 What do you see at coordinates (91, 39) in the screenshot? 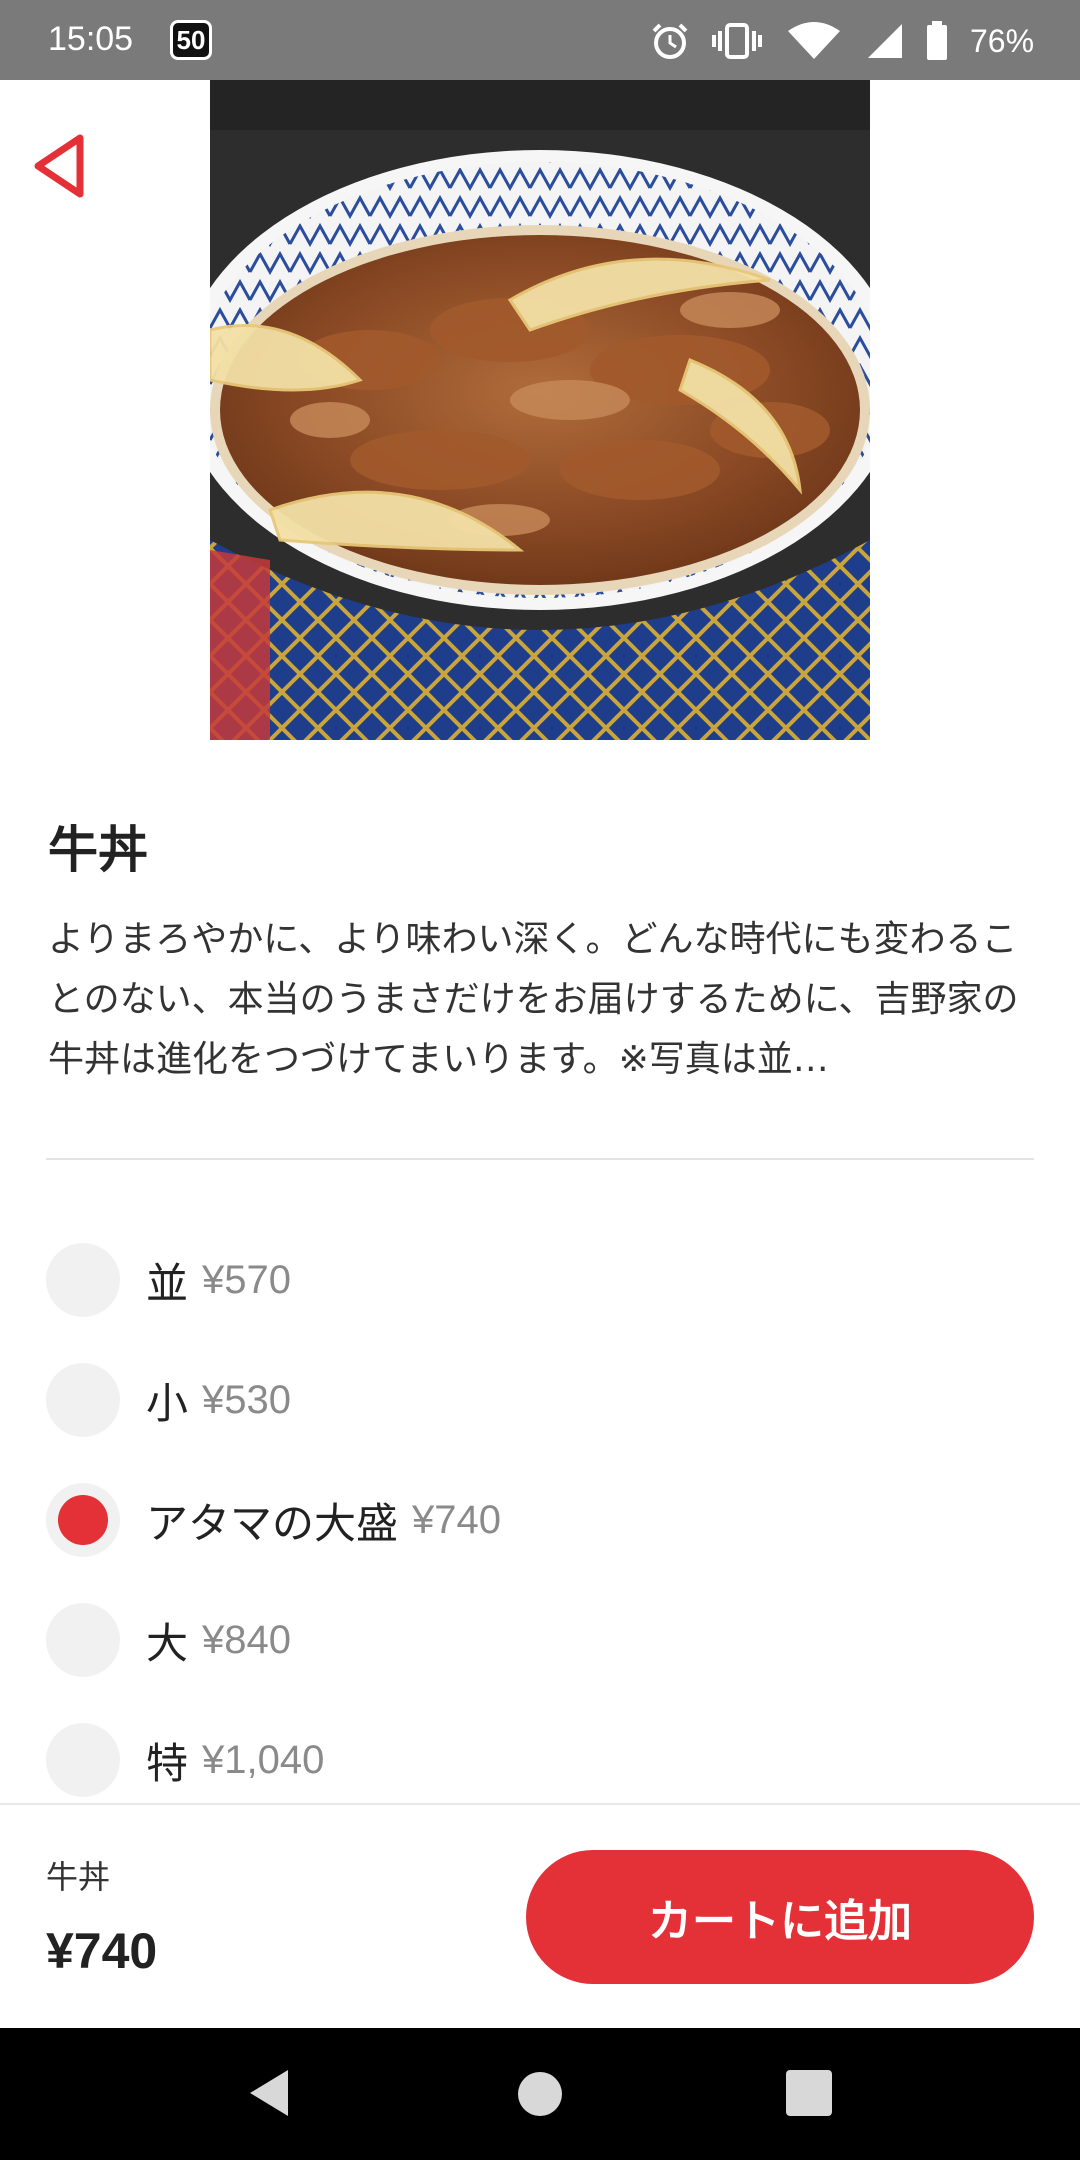
I see `status-time: 15:05` at bounding box center [91, 39].